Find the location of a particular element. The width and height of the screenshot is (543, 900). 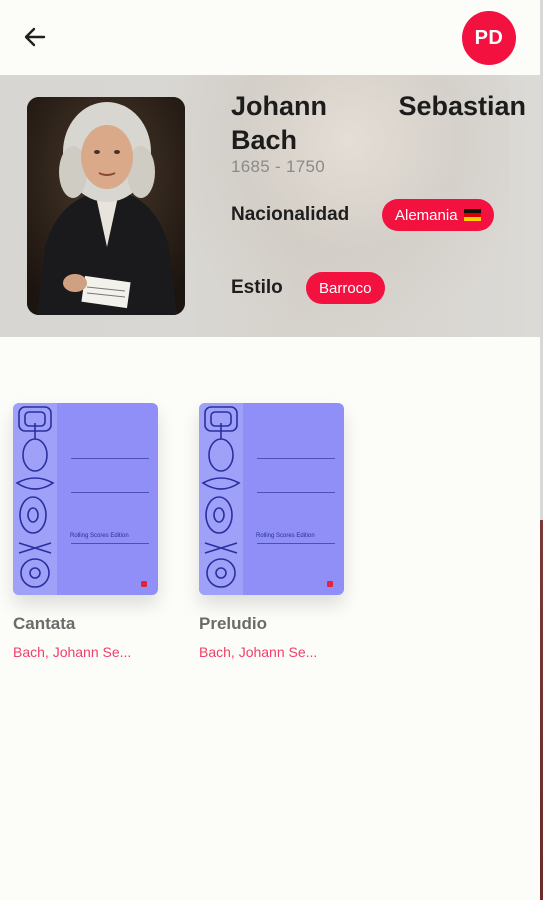

germany-flag-icon is located at coordinates (472, 215).